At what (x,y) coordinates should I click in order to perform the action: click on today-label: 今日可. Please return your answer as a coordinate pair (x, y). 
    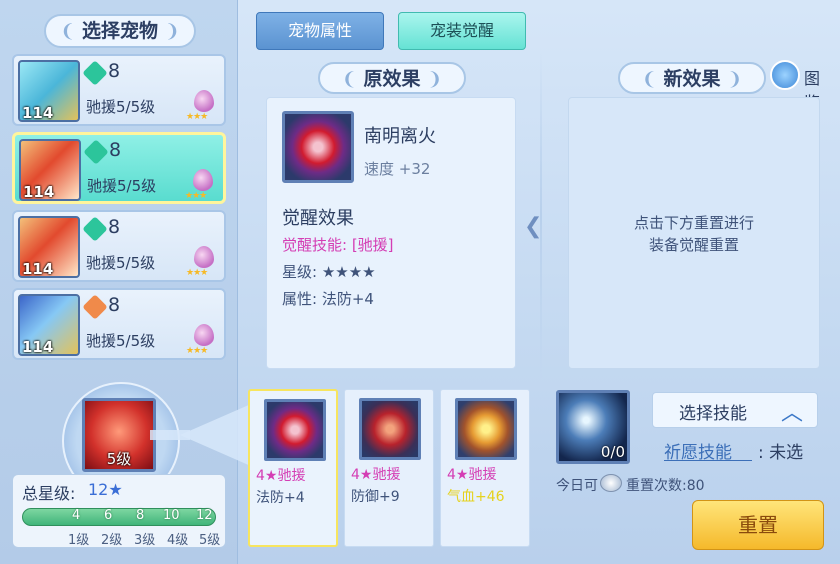
    Looking at the image, I should click on (577, 486).